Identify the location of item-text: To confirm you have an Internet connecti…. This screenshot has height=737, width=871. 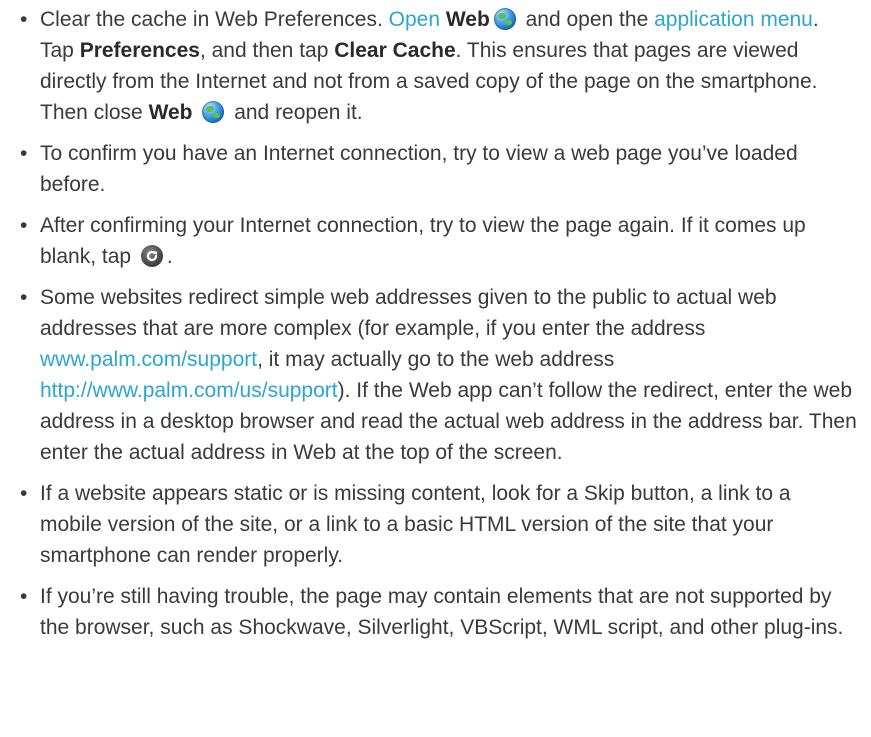
(419, 169).